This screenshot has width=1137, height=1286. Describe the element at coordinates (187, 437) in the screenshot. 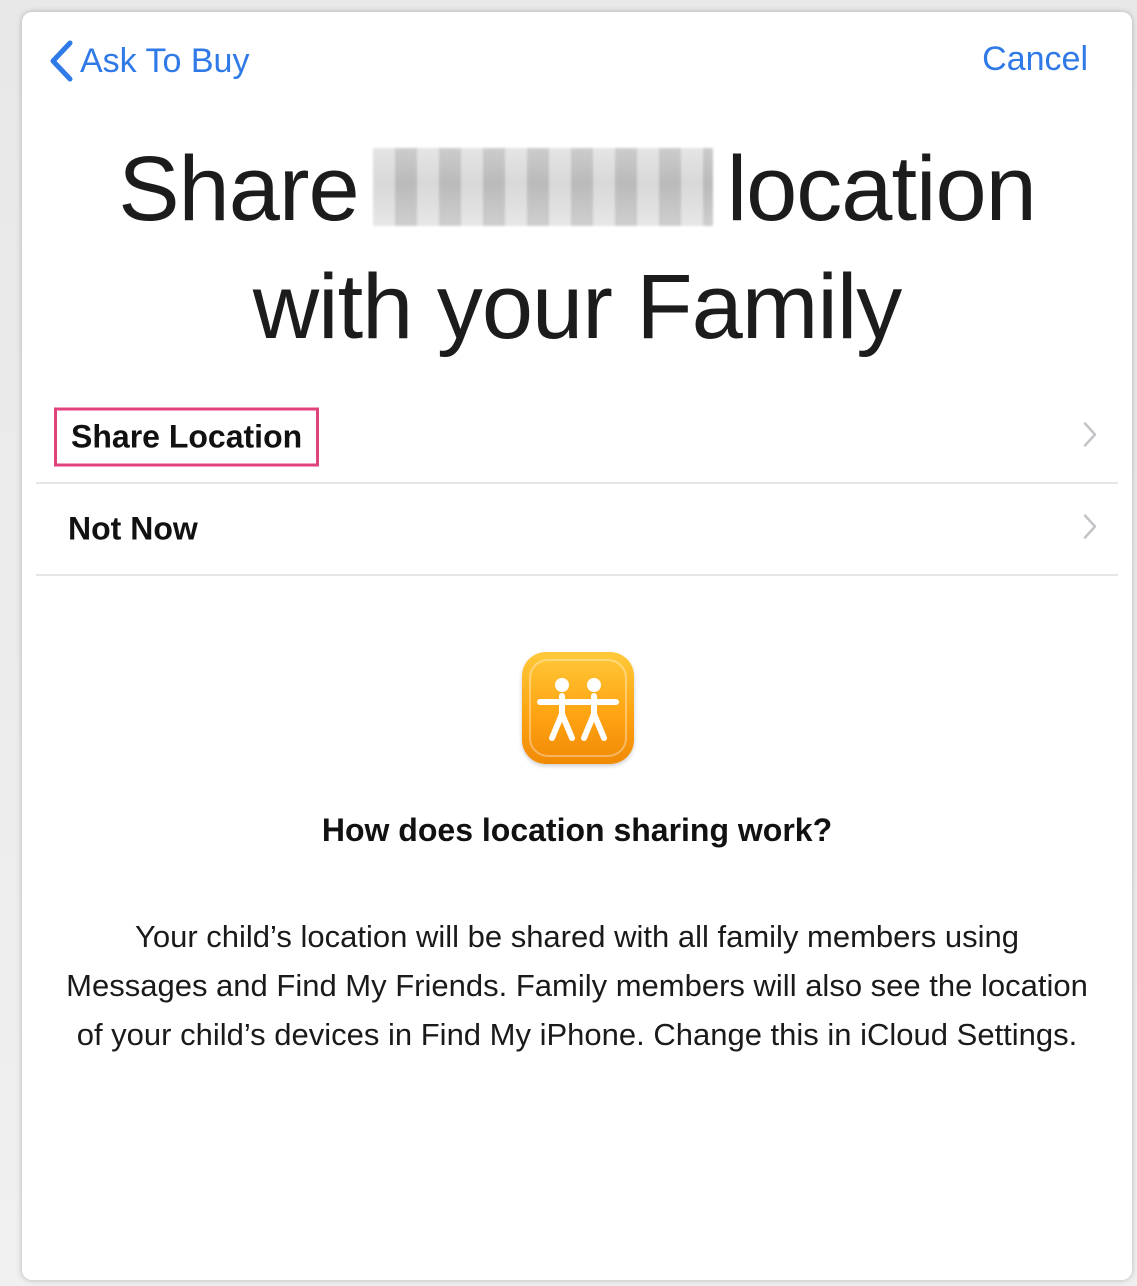

I see `share-location-label: Share Location` at that location.